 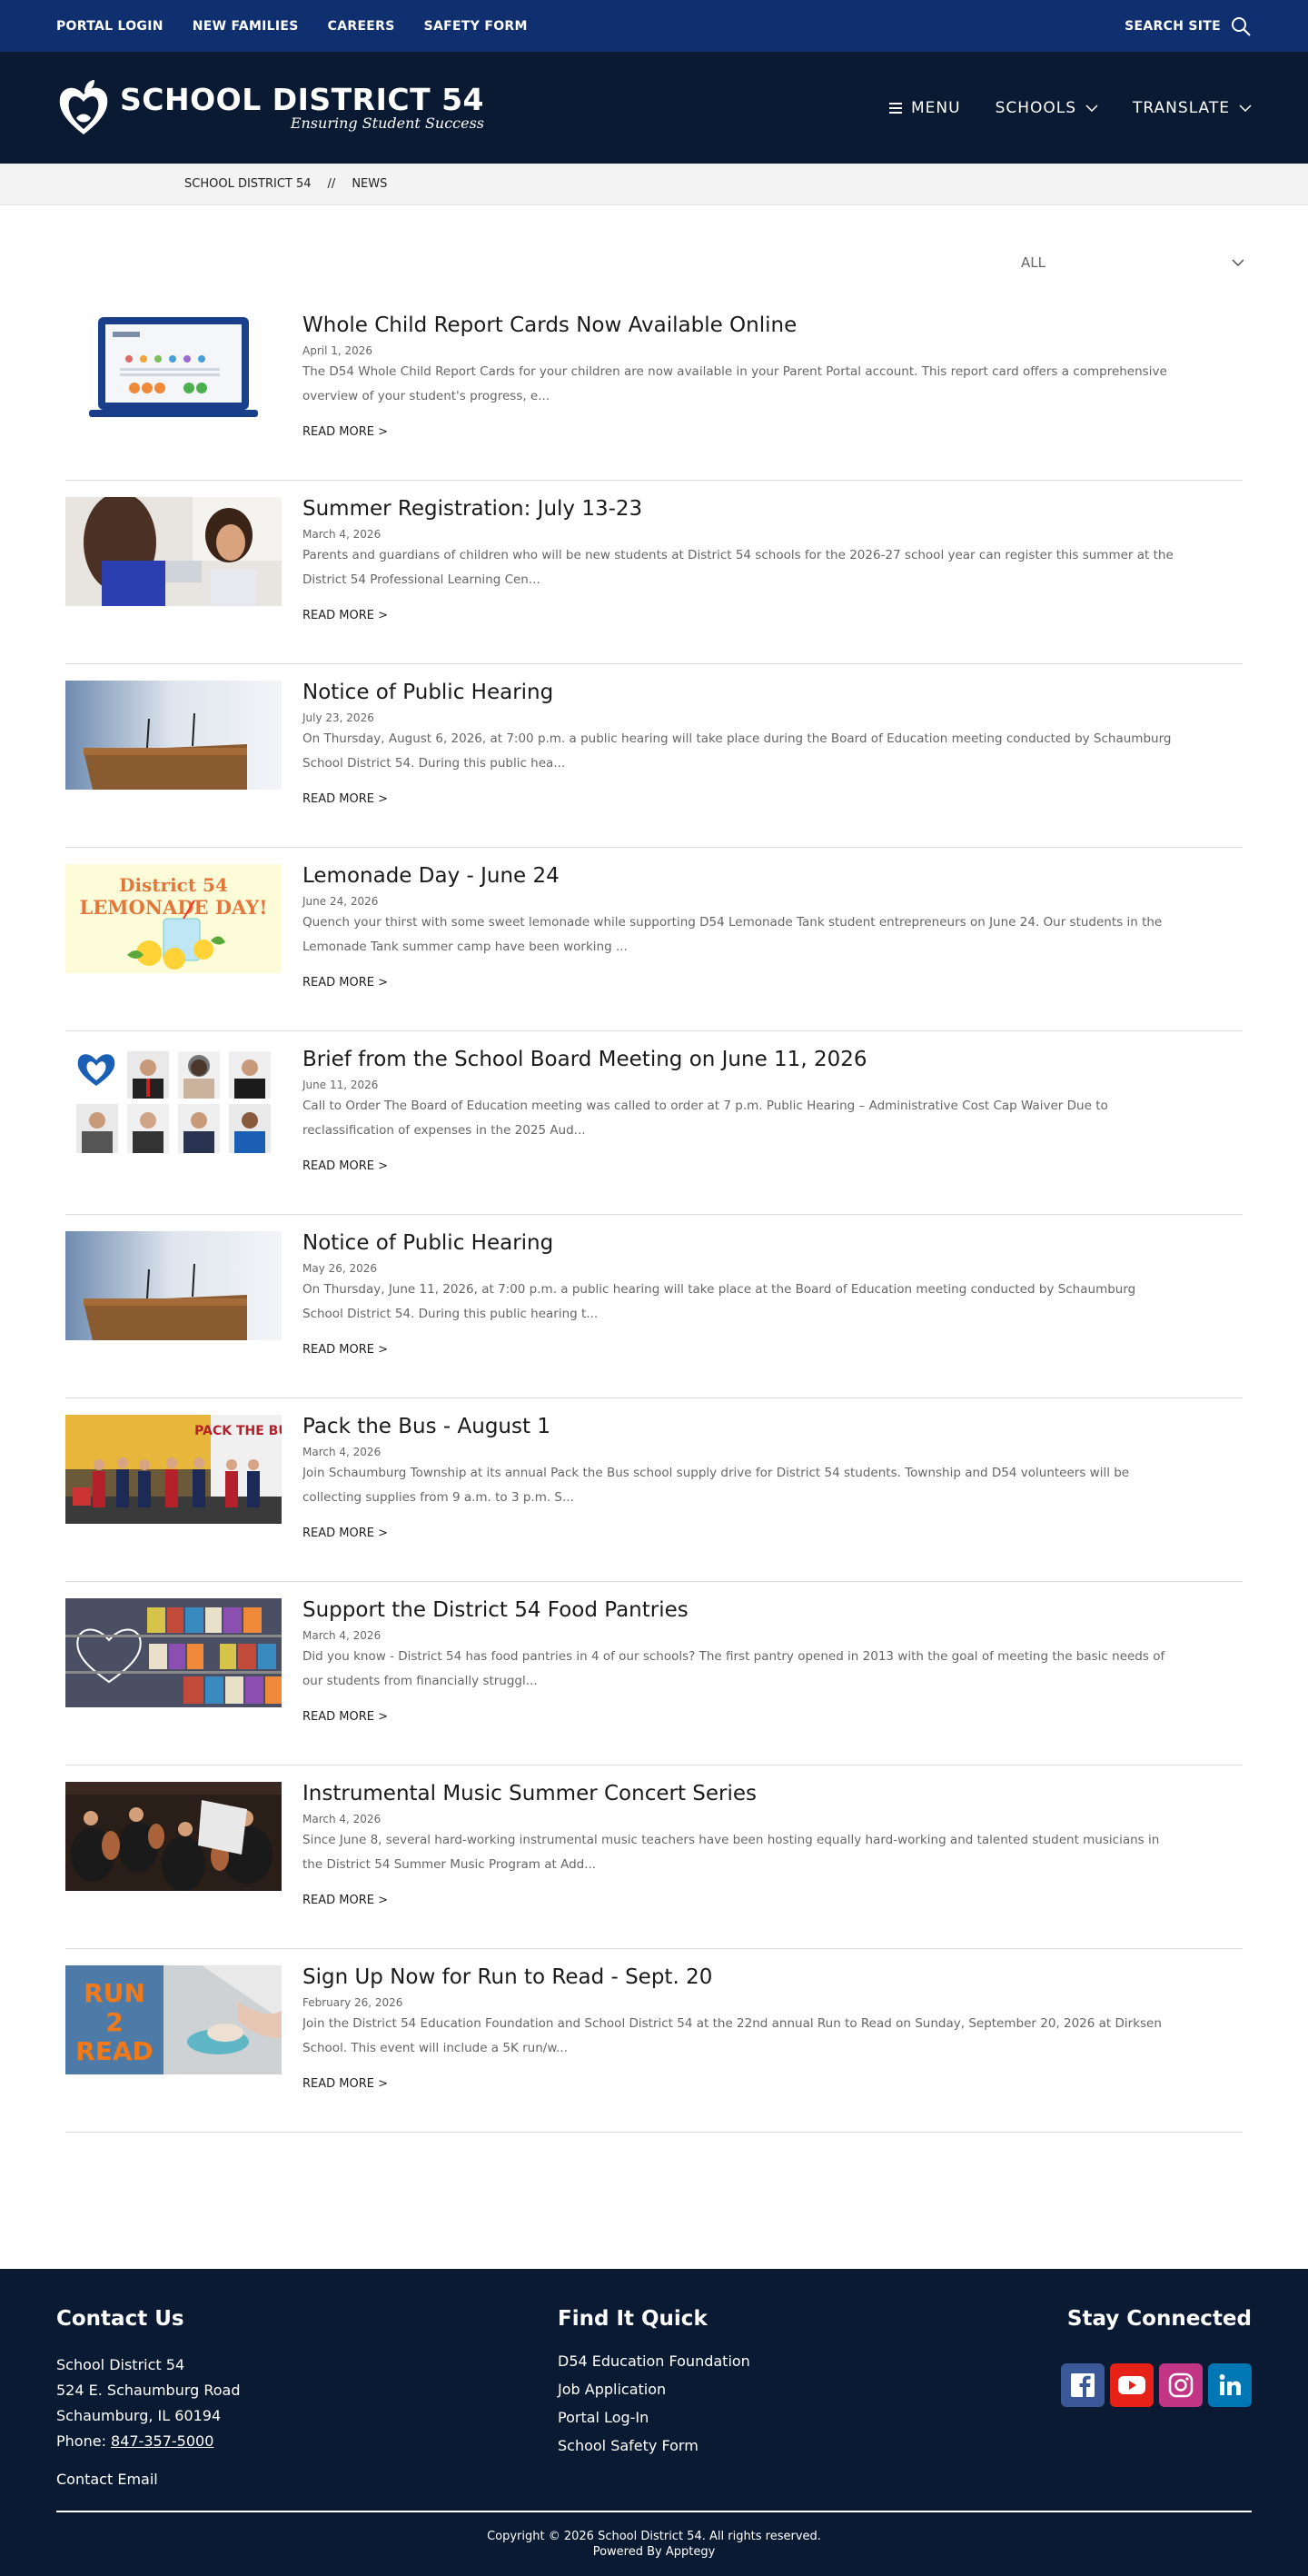 I want to click on menu-button: MENU, so click(x=925, y=108).